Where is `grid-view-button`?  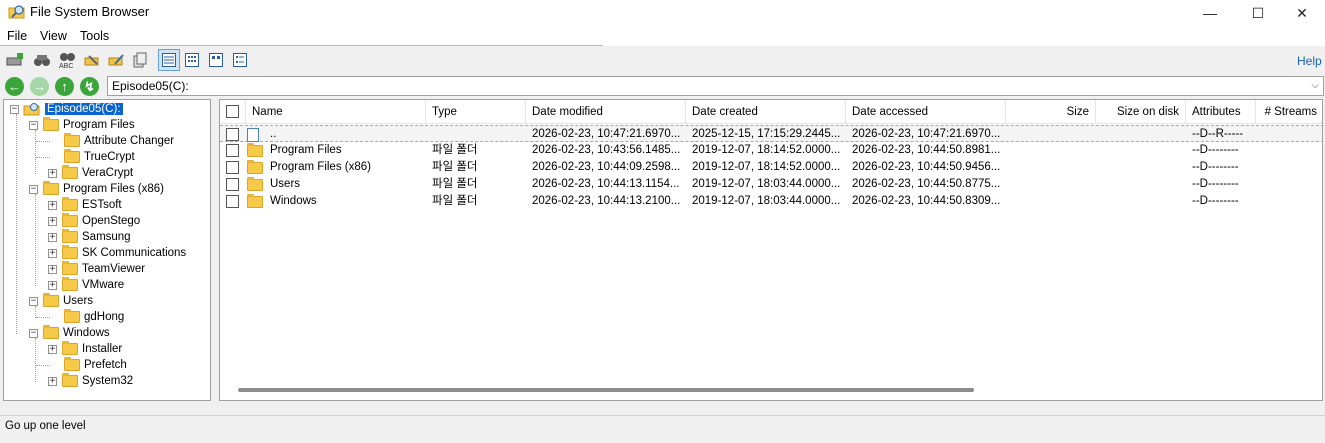 grid-view-button is located at coordinates (192, 60).